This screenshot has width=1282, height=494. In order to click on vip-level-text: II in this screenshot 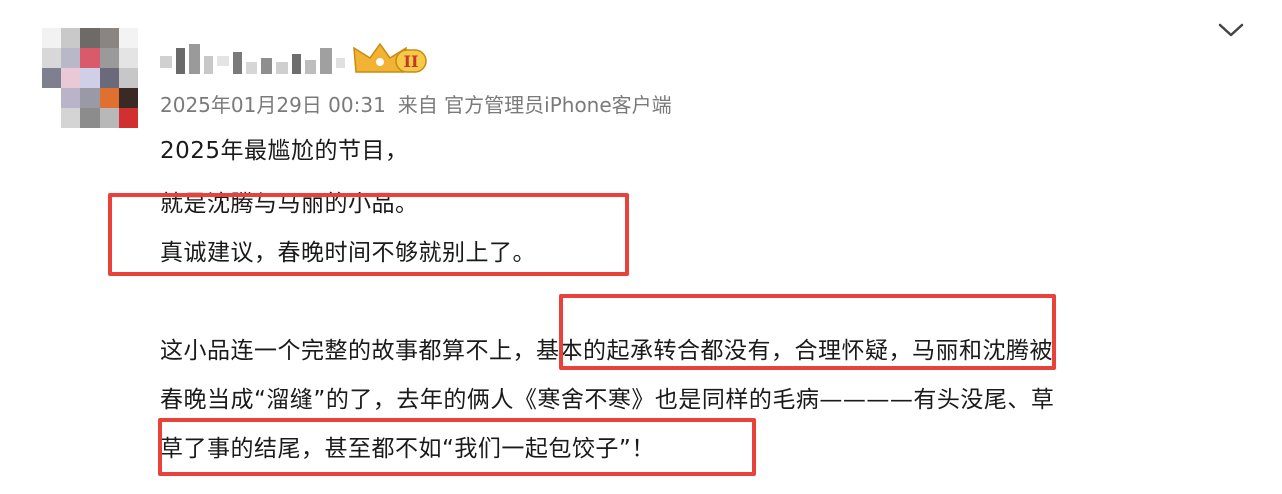, I will do `click(411, 61)`.